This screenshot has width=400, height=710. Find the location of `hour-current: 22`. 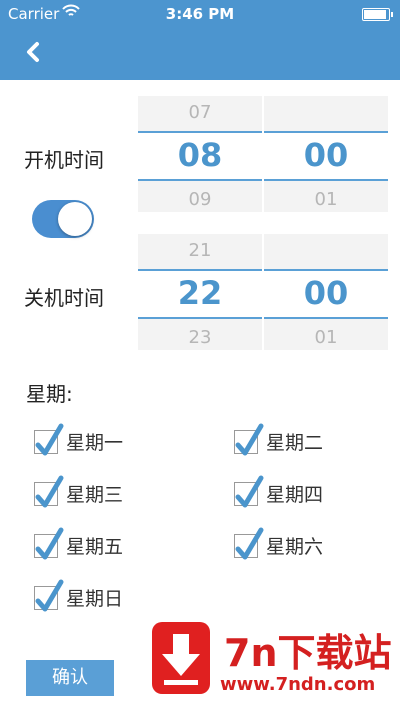

hour-current: 22 is located at coordinates (200, 293).